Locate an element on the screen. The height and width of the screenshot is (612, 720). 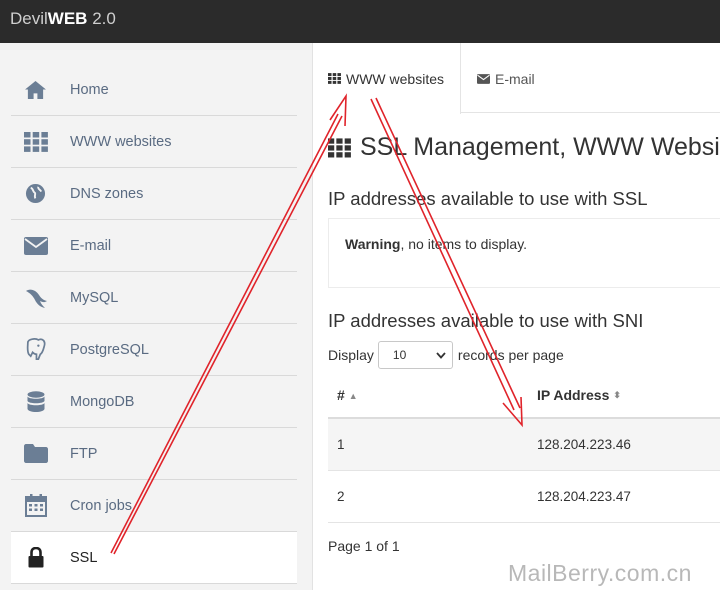
sidebar-item-home: Home is located at coordinates (154, 90).